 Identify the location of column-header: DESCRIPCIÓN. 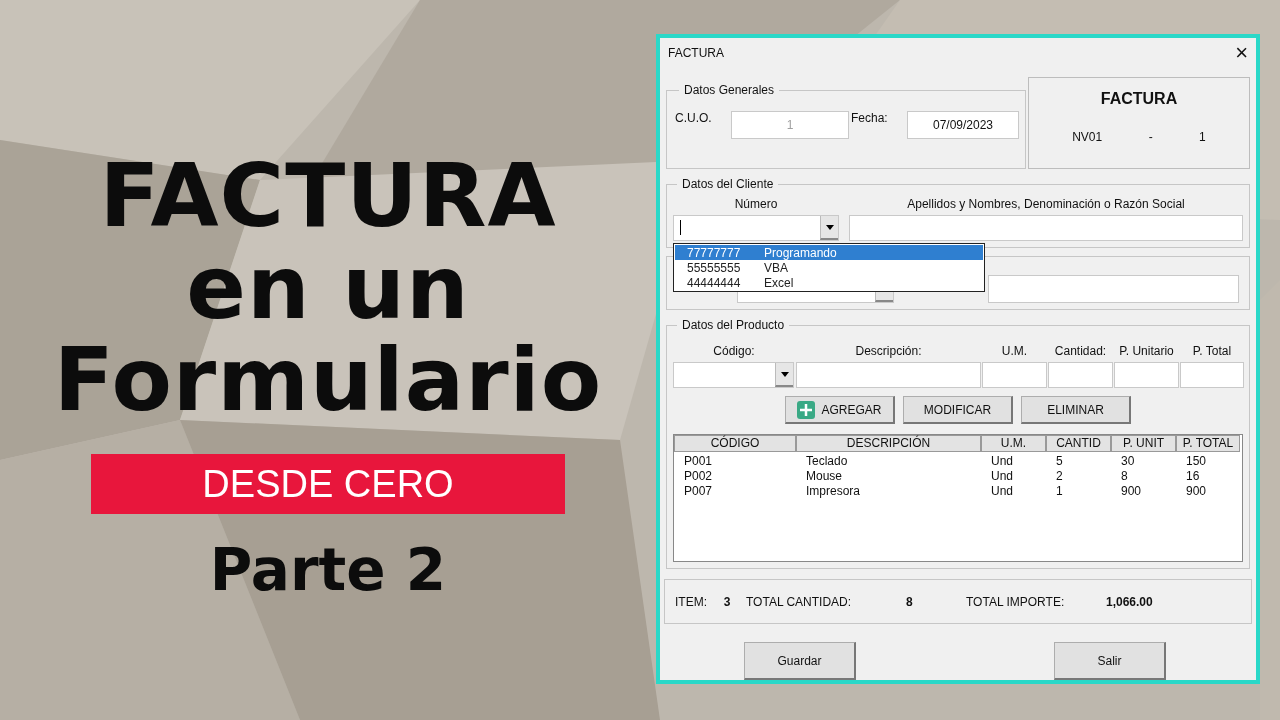
(888, 443).